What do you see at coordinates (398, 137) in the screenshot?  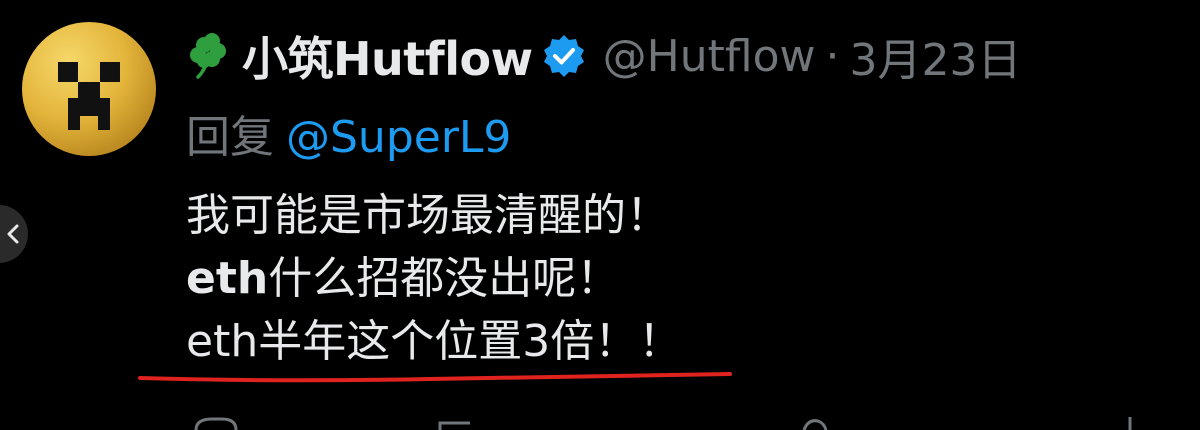 I see `reply-target-link: @SuperL9` at bounding box center [398, 137].